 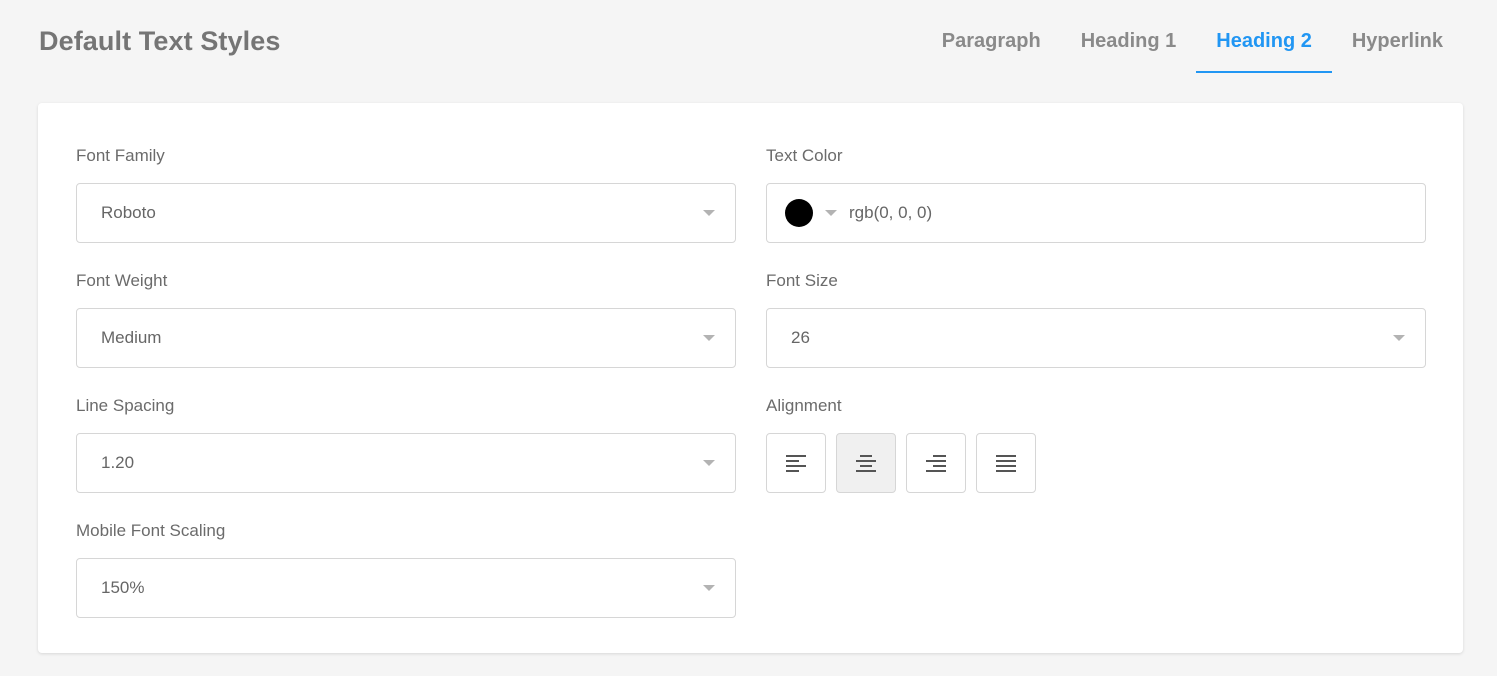 I want to click on tab-paragraph: Paragraph, so click(x=991, y=36).